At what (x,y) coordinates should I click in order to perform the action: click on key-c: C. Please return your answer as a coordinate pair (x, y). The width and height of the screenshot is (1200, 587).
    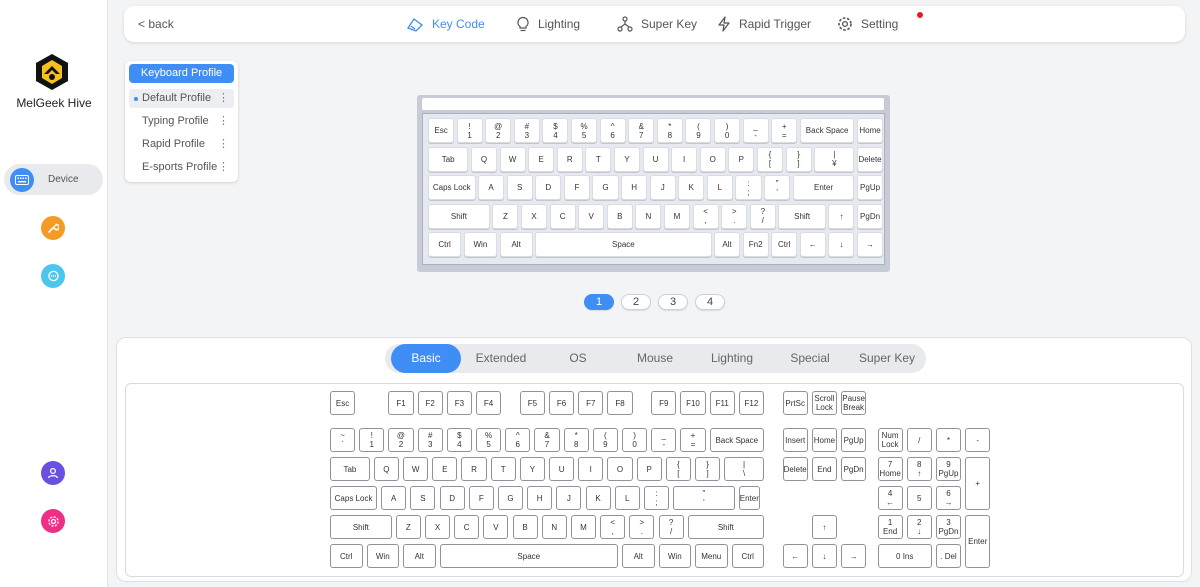
    Looking at the image, I should click on (562, 216).